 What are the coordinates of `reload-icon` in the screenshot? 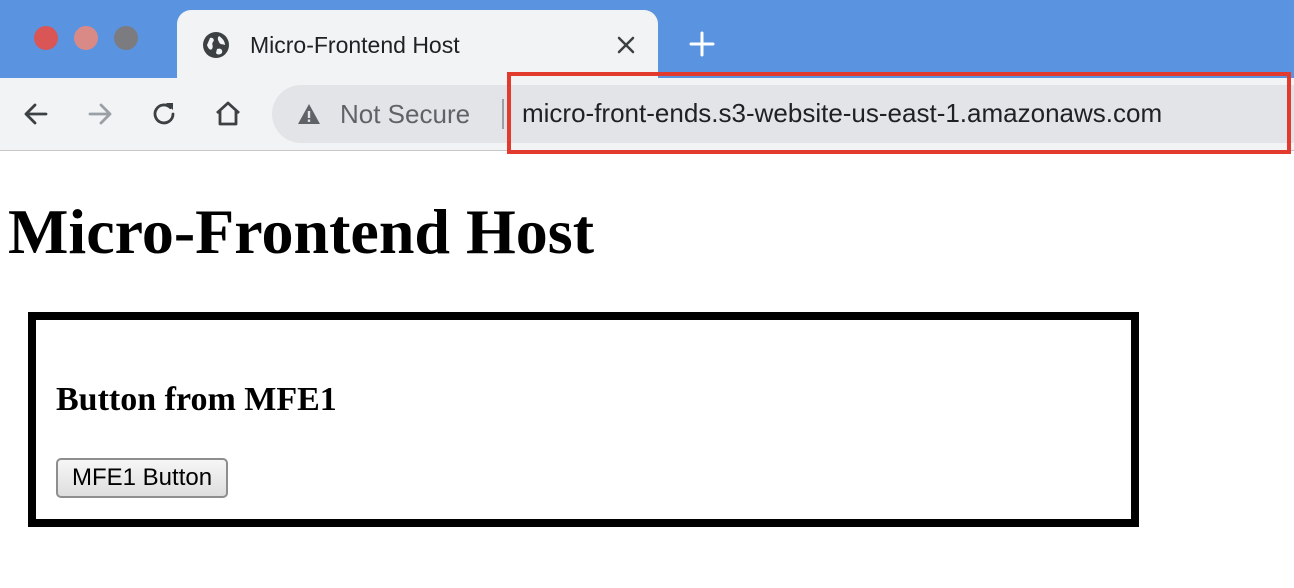 It's located at (164, 114).